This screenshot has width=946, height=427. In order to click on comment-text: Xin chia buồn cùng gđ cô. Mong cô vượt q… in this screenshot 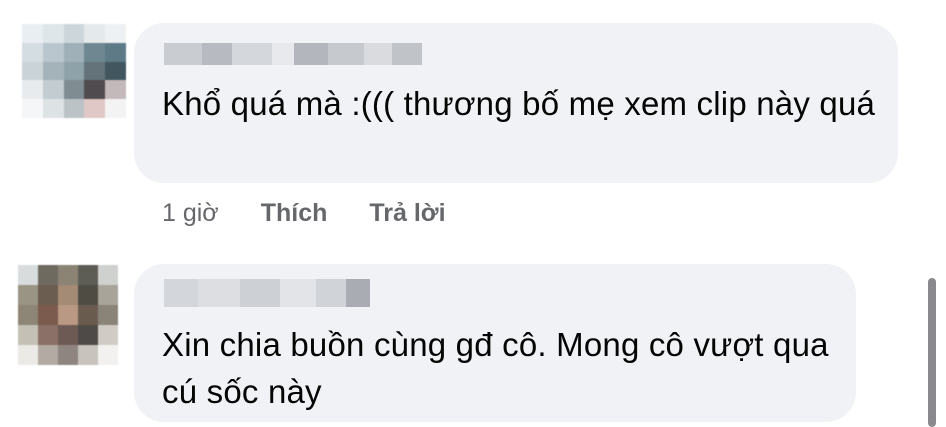, I will do `click(495, 368)`.